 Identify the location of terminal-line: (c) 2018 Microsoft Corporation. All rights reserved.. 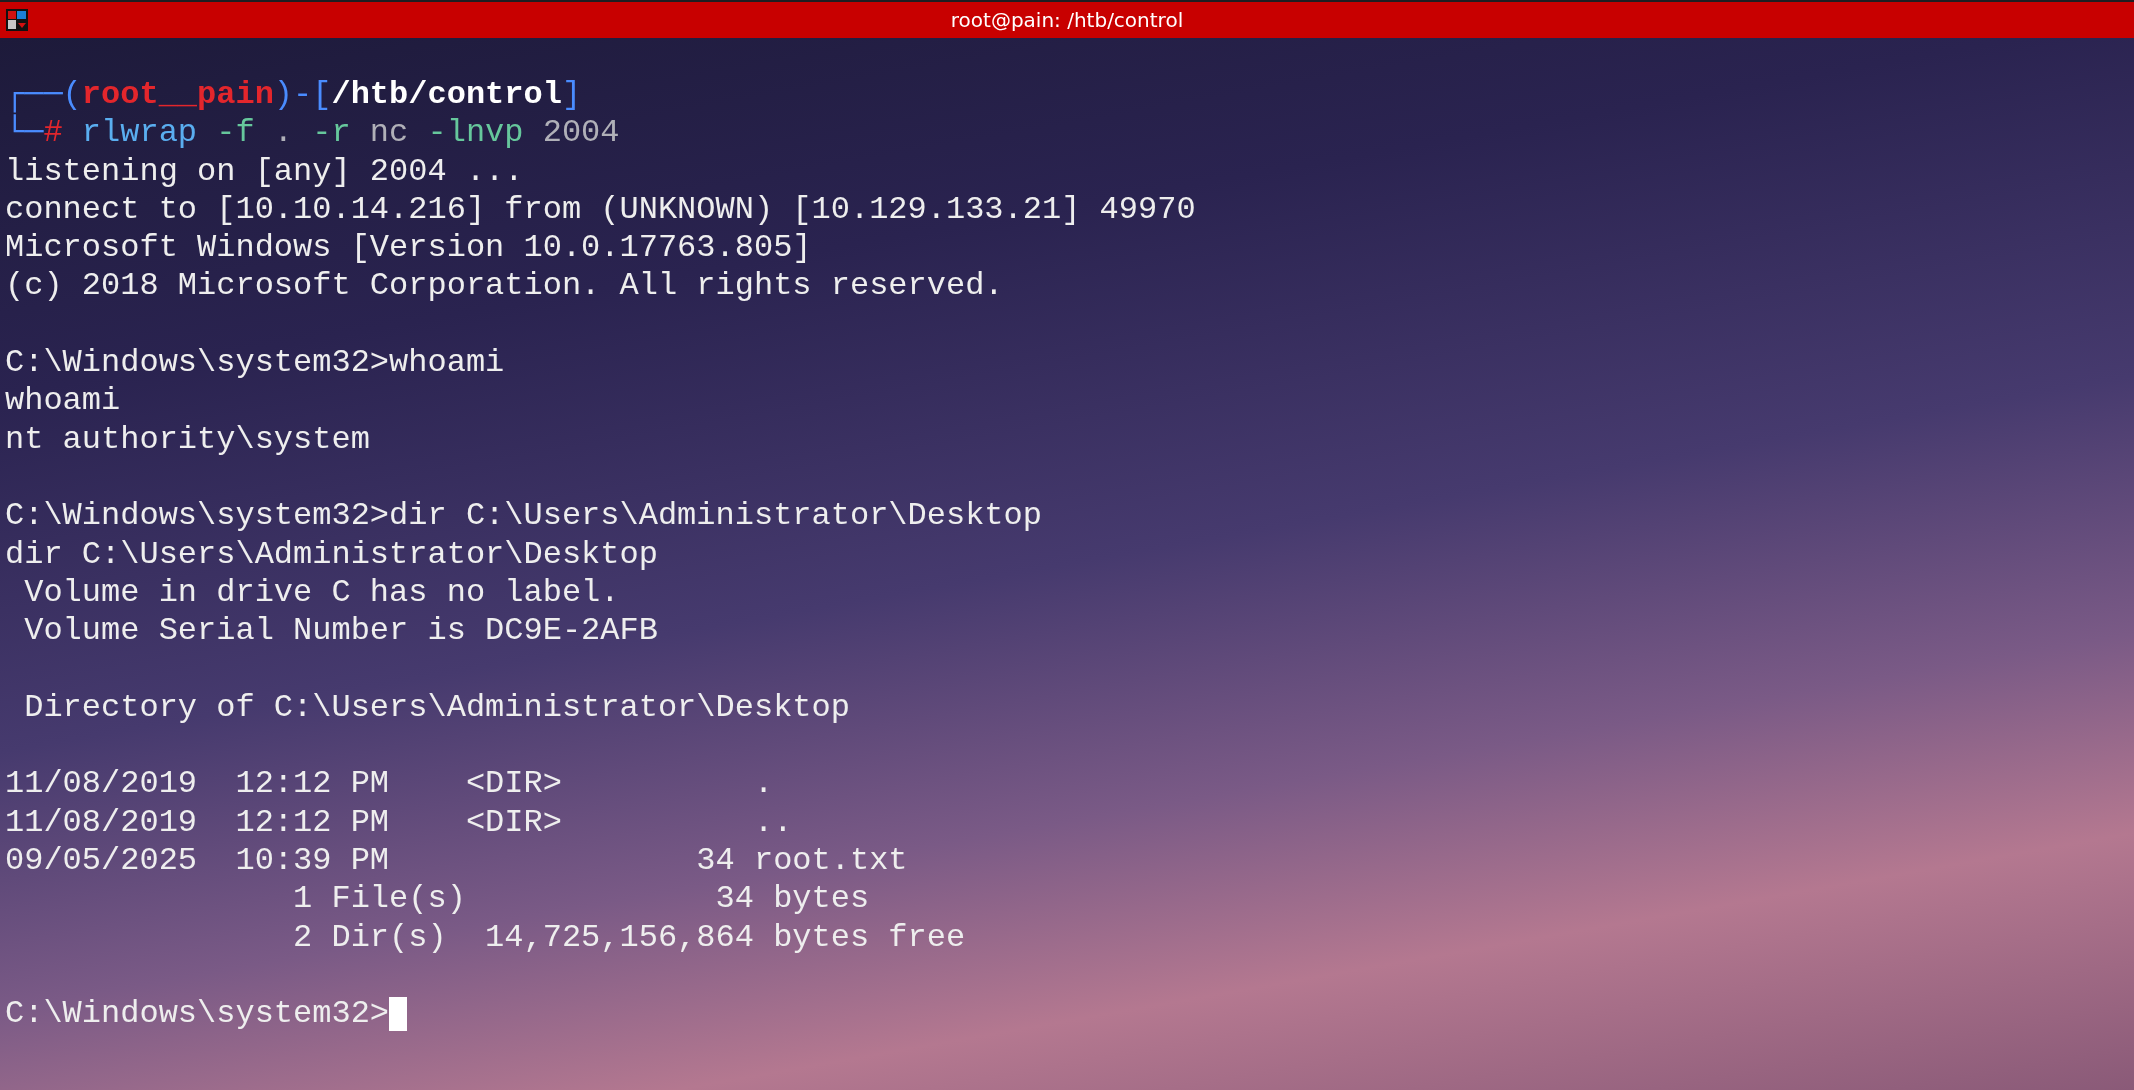
(504, 286).